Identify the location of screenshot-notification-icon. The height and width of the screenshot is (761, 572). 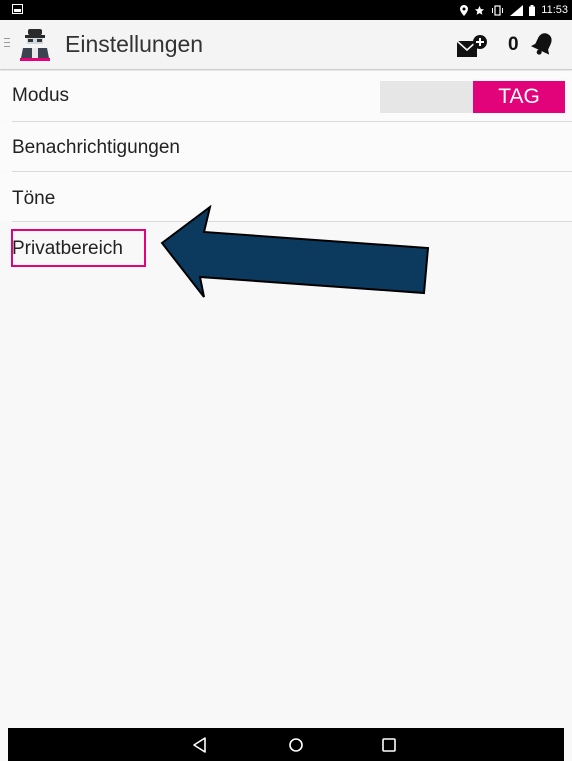
(17, 9).